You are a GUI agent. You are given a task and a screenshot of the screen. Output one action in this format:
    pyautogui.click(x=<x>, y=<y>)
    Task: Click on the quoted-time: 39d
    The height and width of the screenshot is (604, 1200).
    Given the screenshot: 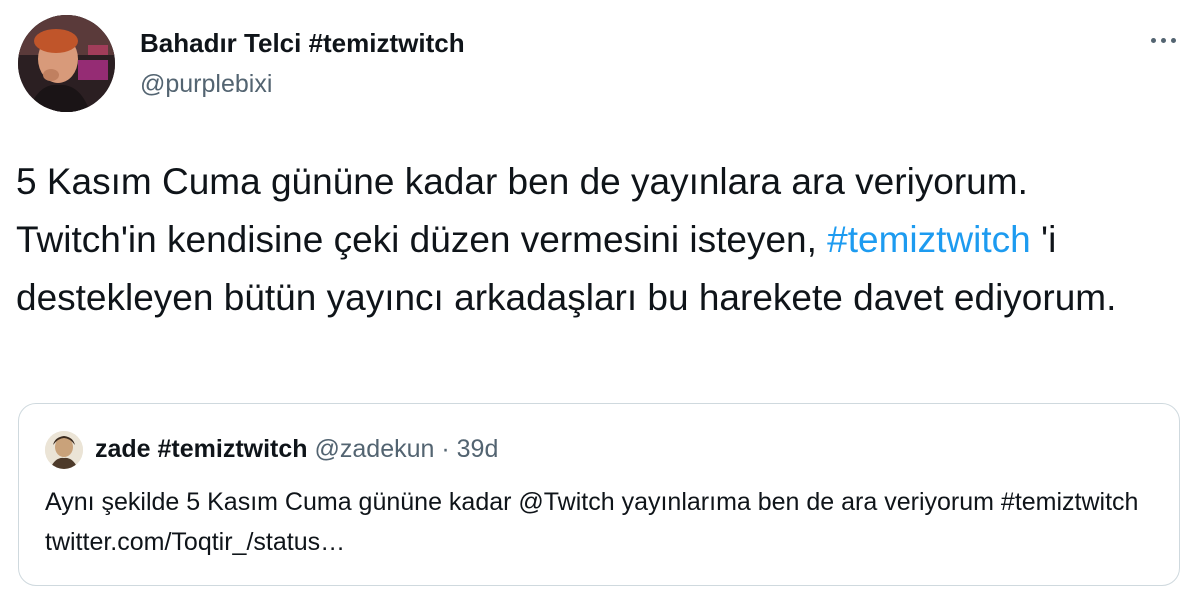 What is the action you would take?
    pyautogui.click(x=478, y=449)
    